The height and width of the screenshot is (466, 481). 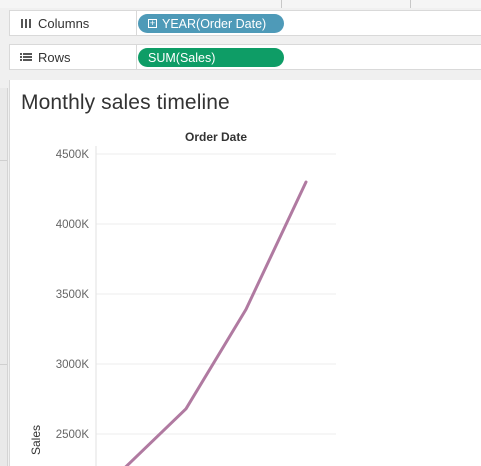 I want to click on y-axis-title: Sales, so click(x=36, y=440).